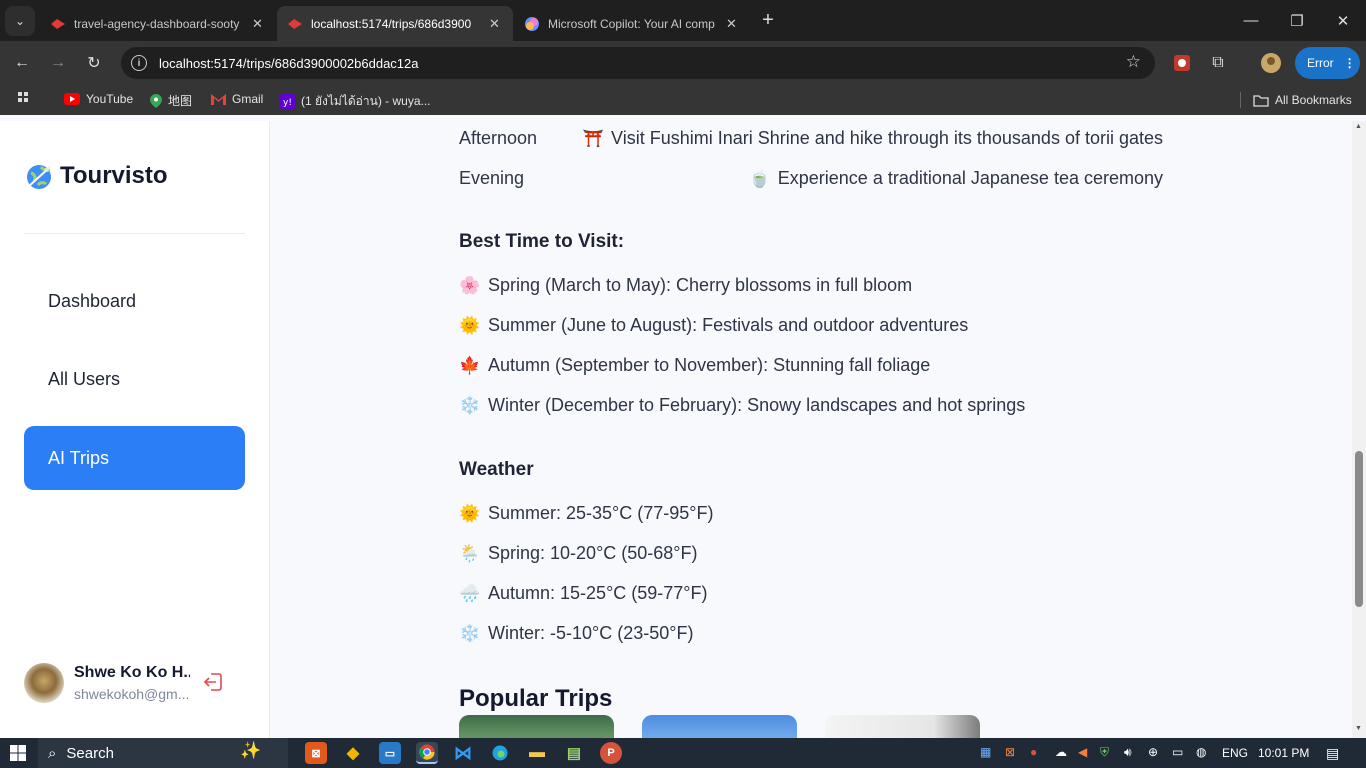 The image size is (1366, 768). I want to click on windows-start-icon, so click(18, 753).